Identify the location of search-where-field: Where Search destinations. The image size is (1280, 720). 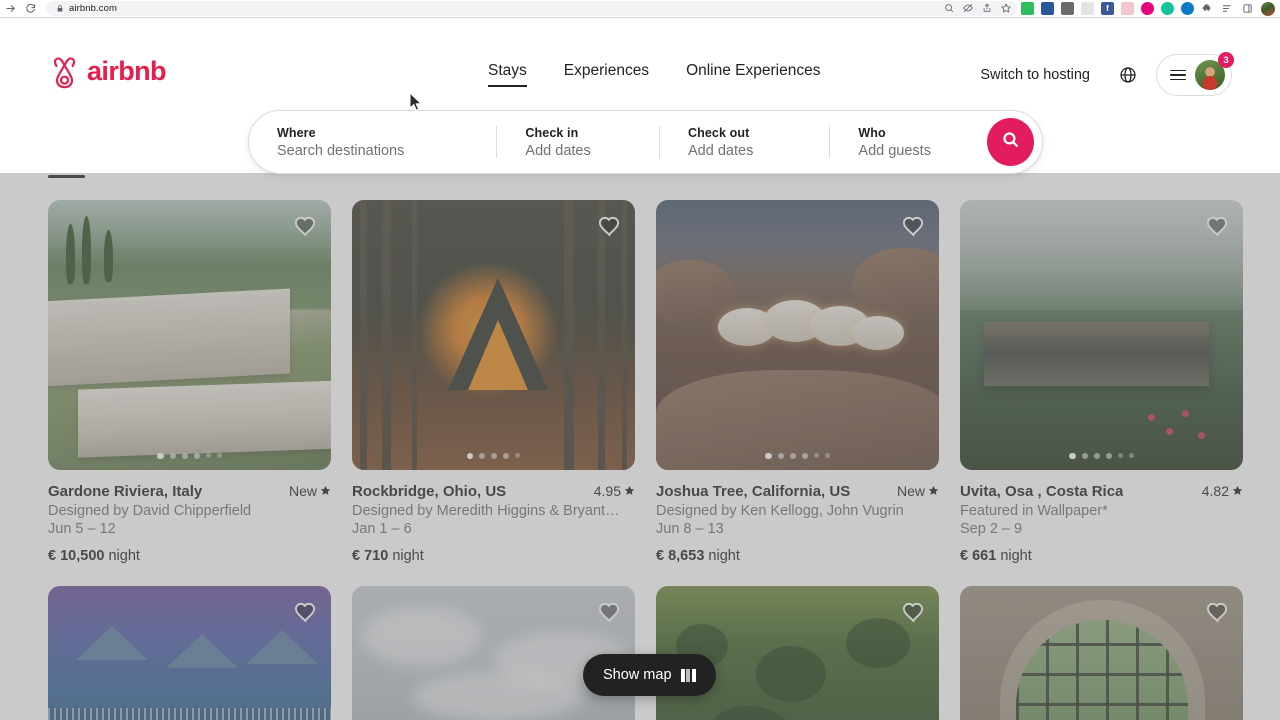
(372, 142).